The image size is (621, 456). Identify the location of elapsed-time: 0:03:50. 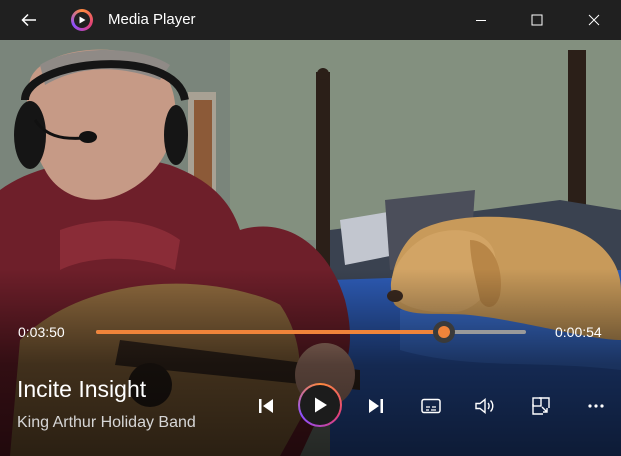
(41, 332).